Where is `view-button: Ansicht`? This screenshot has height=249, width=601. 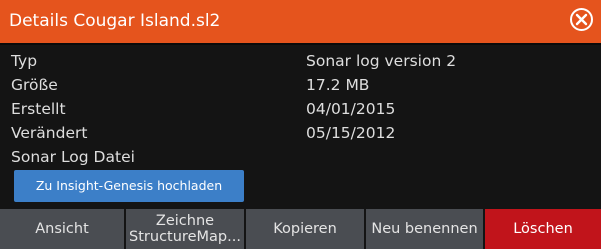
view-button: Ansicht is located at coordinates (63, 229).